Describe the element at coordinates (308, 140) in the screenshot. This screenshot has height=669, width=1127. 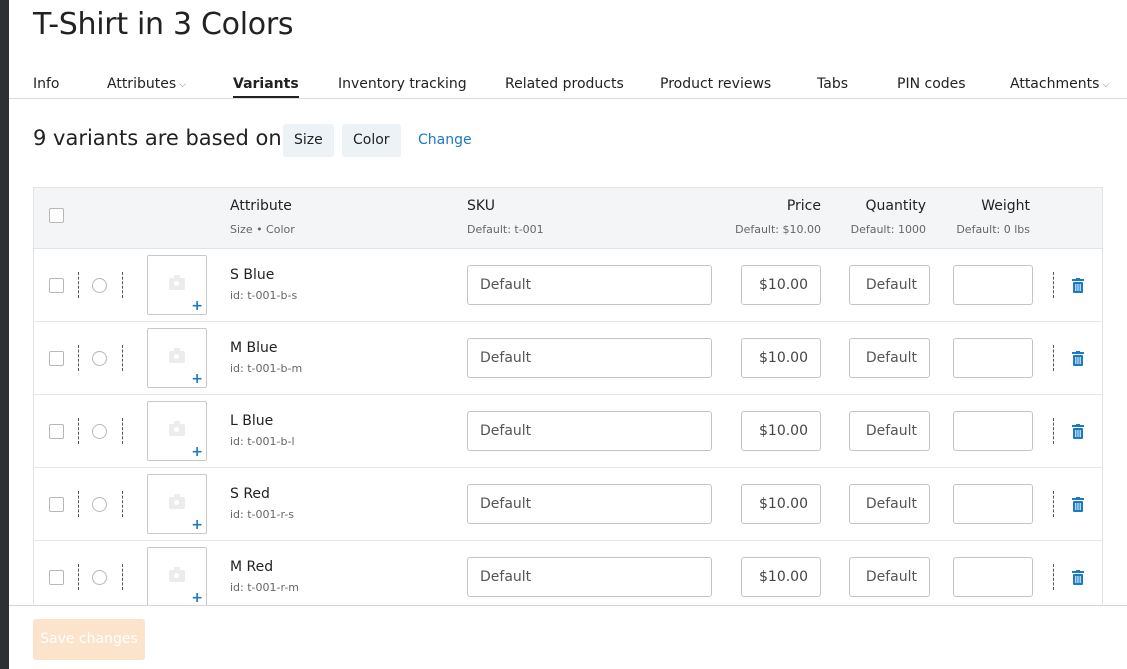
I see `attribute-chip-size: Size` at that location.